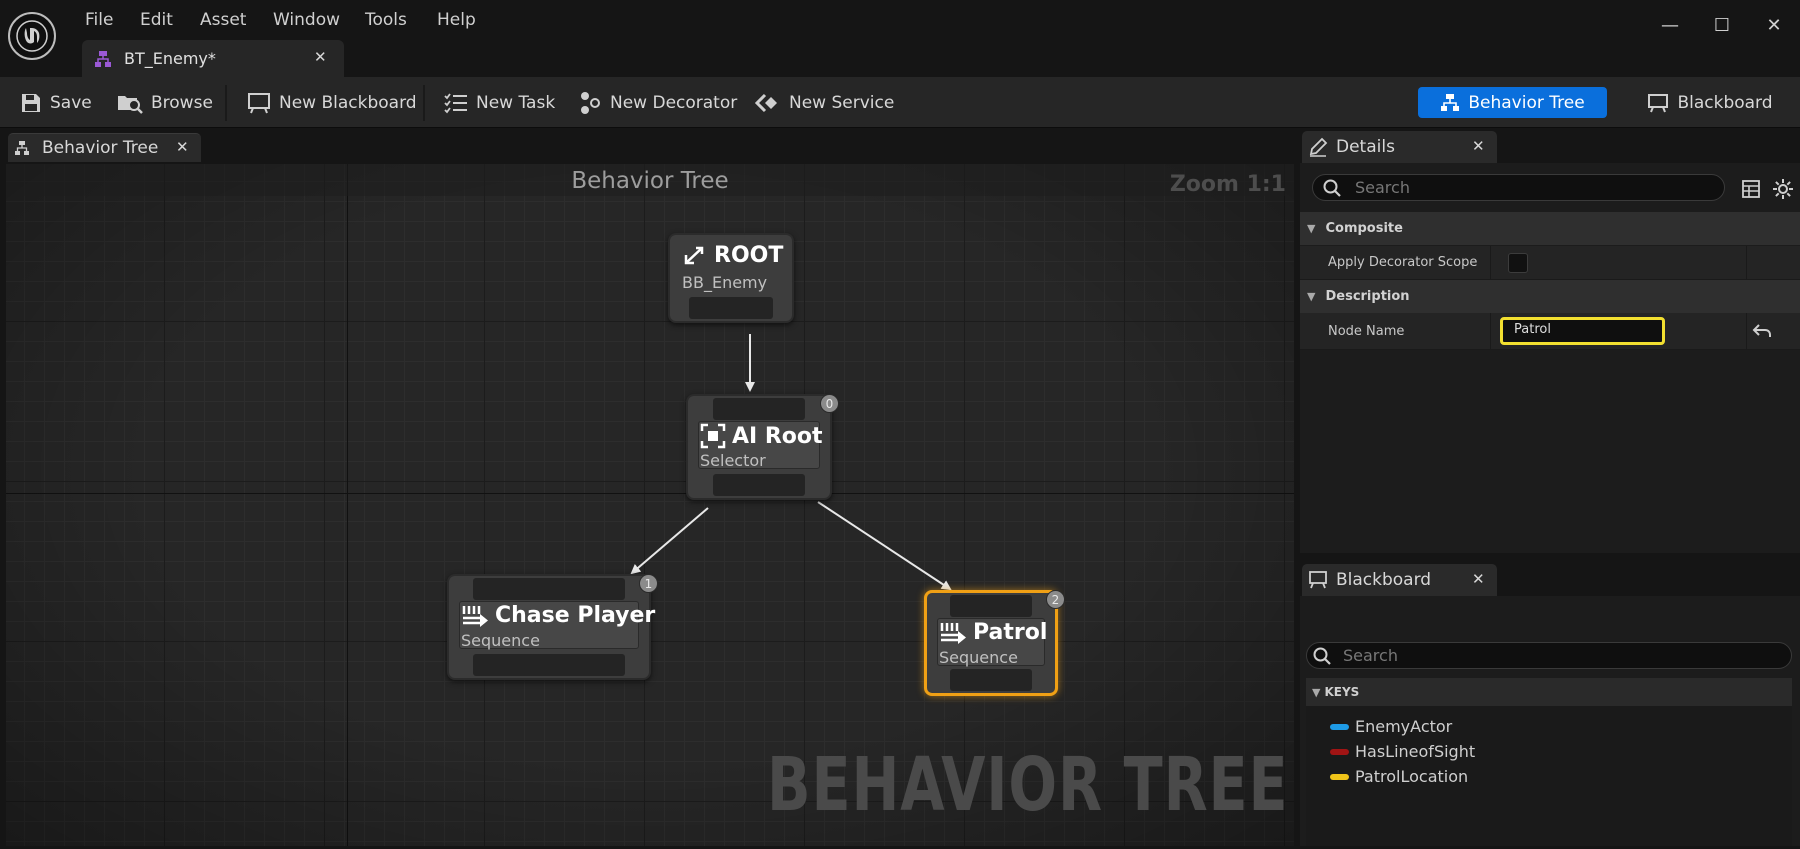 The image size is (1800, 849). I want to click on minimize-button: —, so click(1670, 25).